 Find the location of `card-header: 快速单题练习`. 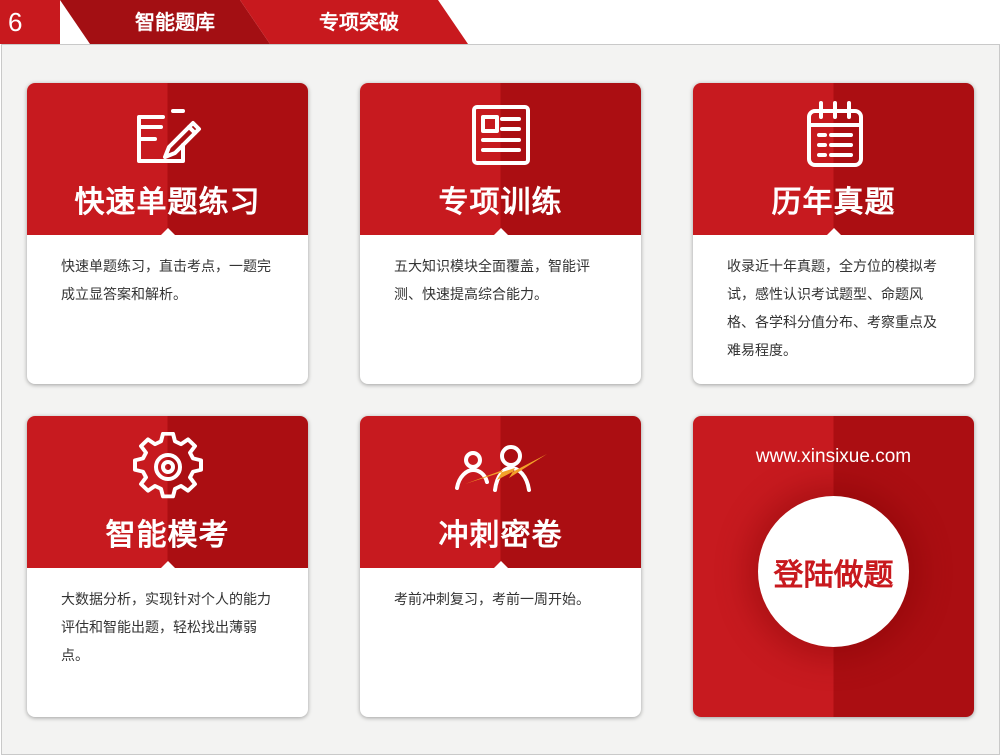

card-header: 快速单题练习 is located at coordinates (167, 159).